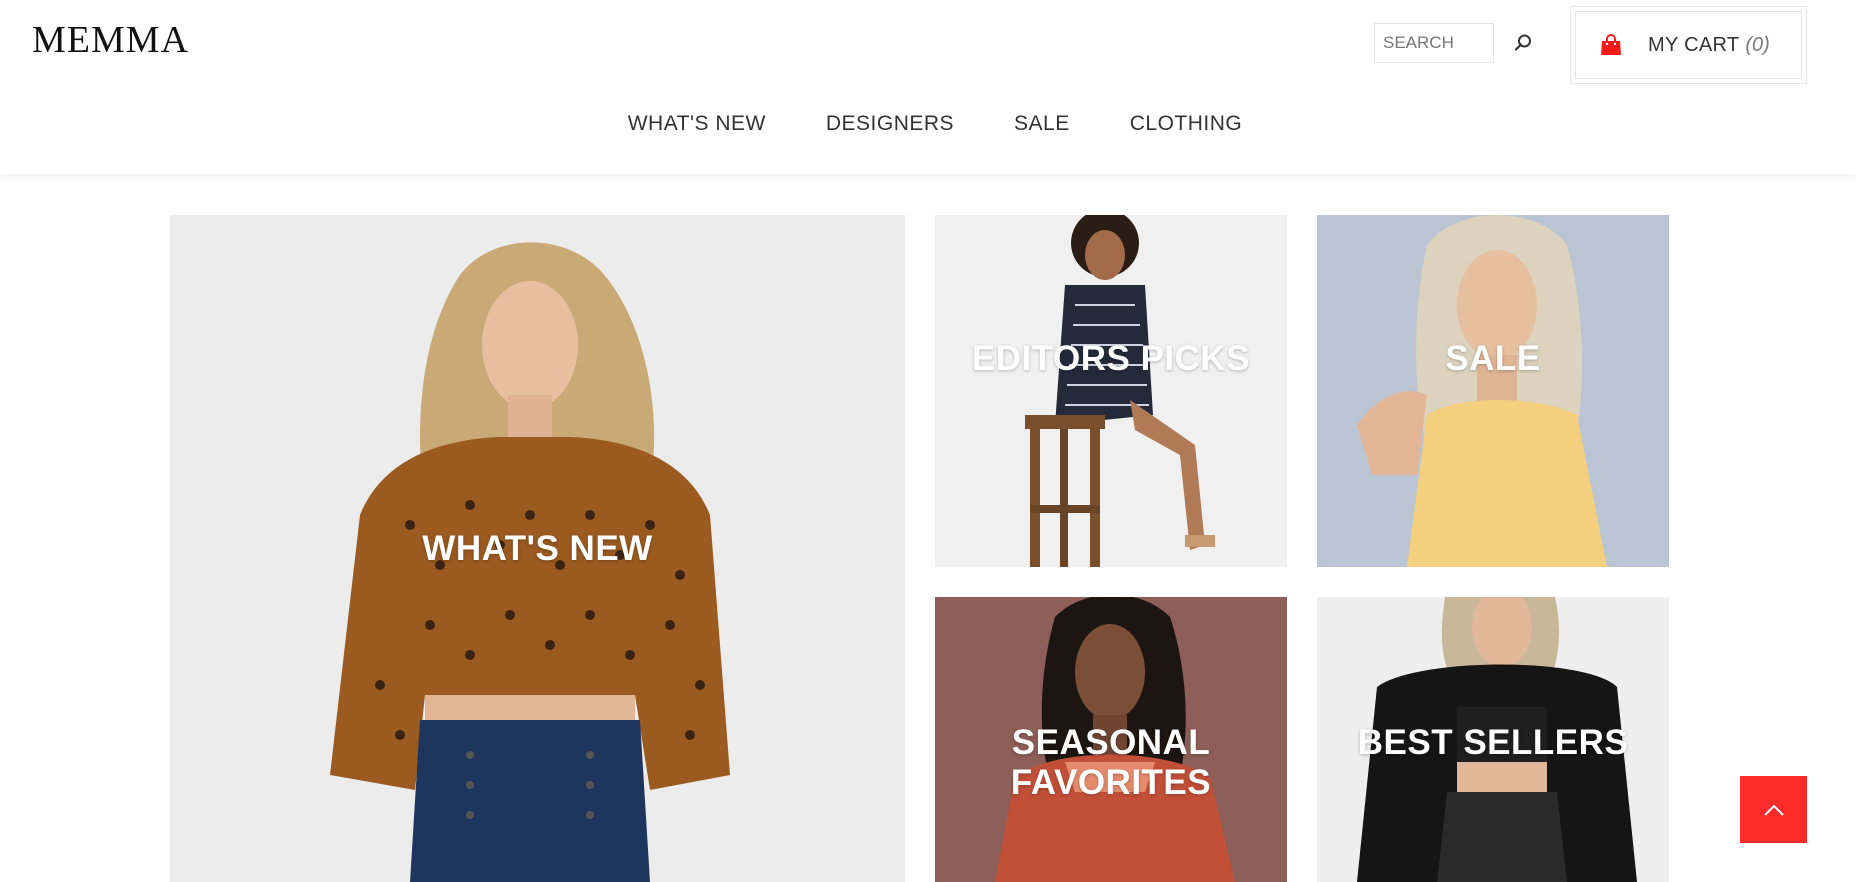  I want to click on editors-picks-image, so click(1111, 391).